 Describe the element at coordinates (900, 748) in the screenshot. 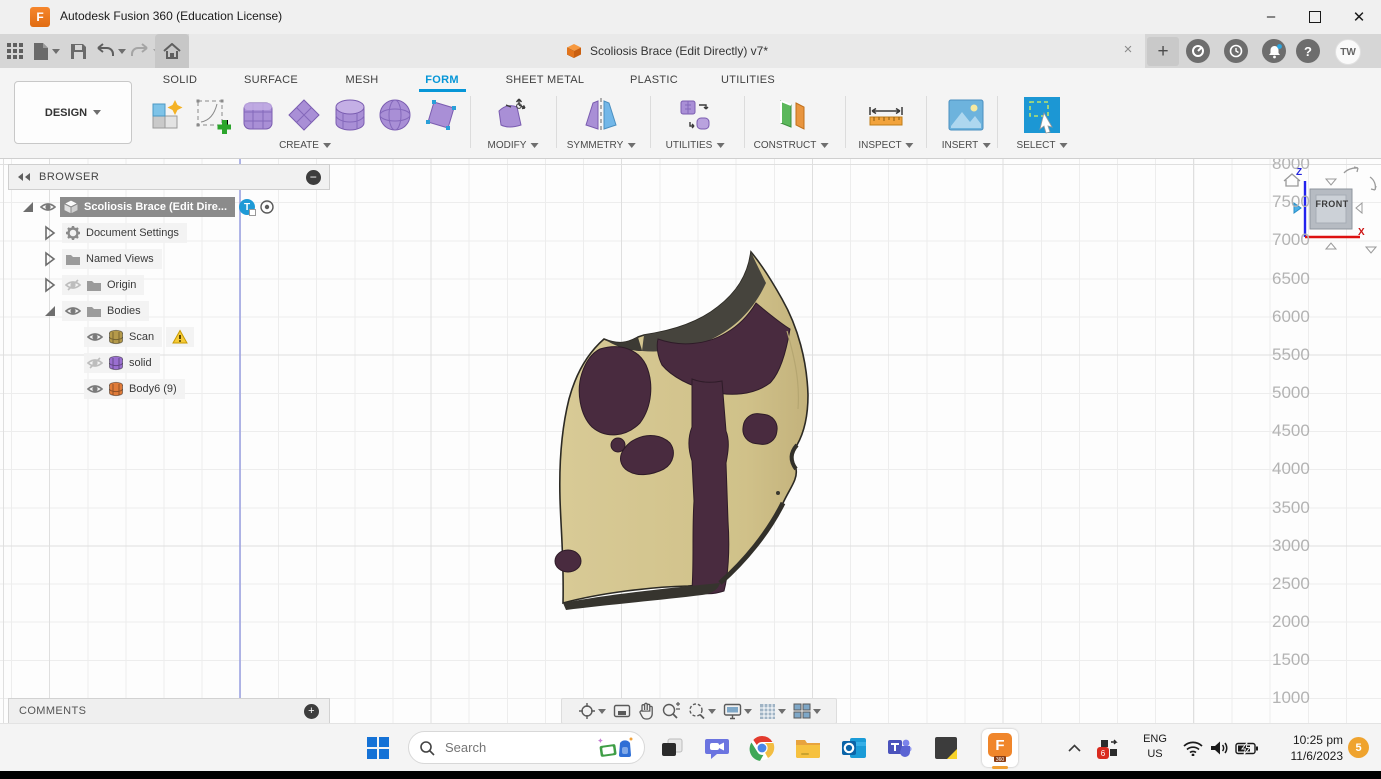

I see `teams-app-button` at that location.